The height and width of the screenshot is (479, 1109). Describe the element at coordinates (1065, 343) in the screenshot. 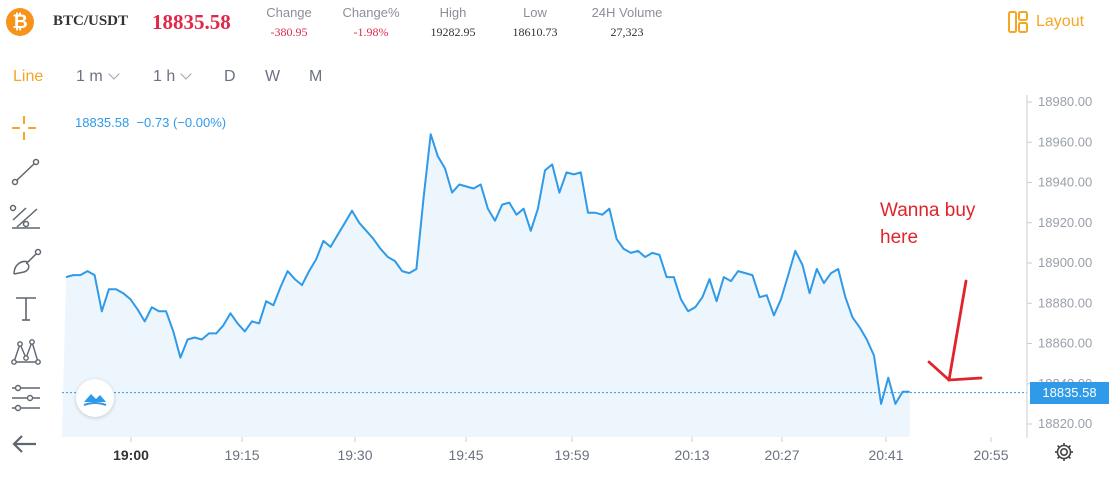

I see `y-tick-label: 18860.00` at that location.